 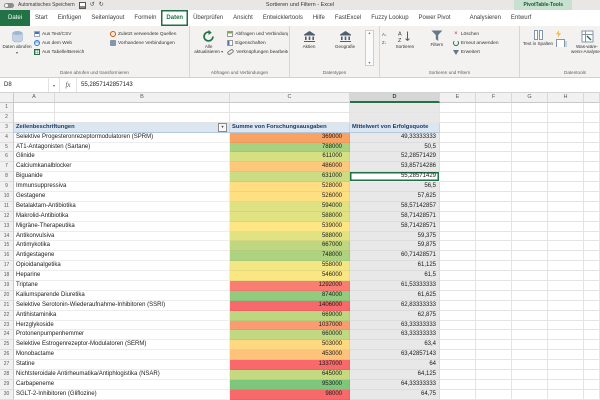 I want to click on success-rate-cell: 61,625, so click(x=395, y=295).